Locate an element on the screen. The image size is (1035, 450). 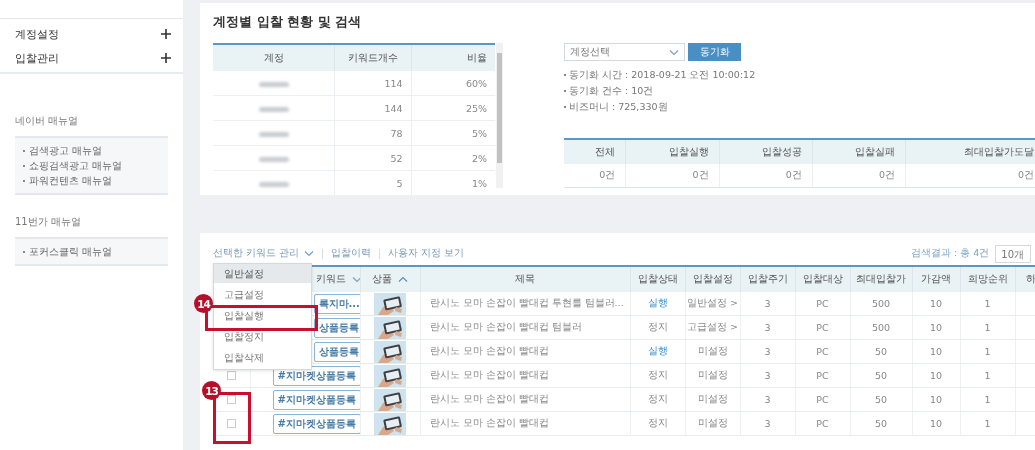
table-cell: 114 is located at coordinates (373, 83).